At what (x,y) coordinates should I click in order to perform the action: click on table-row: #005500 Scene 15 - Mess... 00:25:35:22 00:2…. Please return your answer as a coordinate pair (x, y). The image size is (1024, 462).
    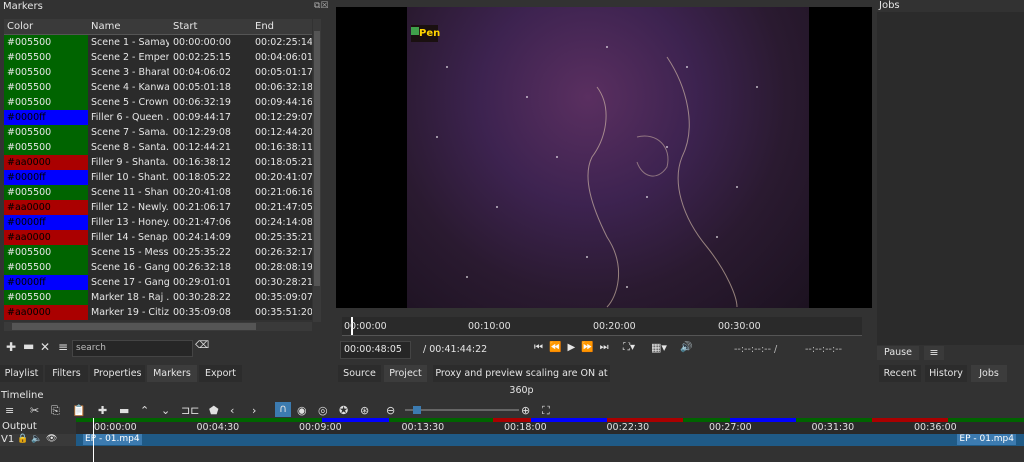
    Looking at the image, I should click on (158, 252).